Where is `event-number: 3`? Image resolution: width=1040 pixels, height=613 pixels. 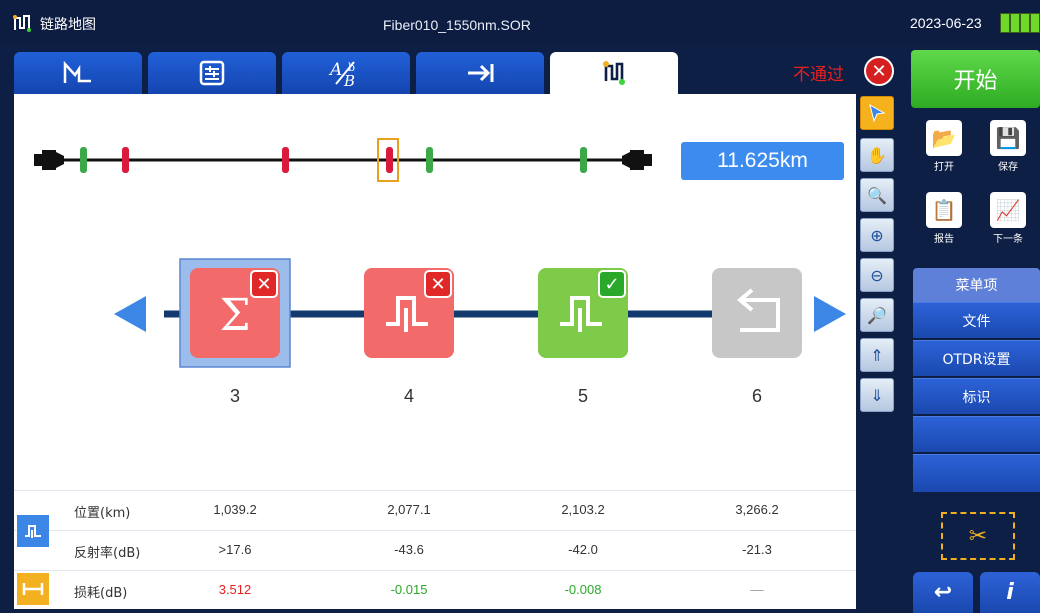
event-number: 3 is located at coordinates (235, 396).